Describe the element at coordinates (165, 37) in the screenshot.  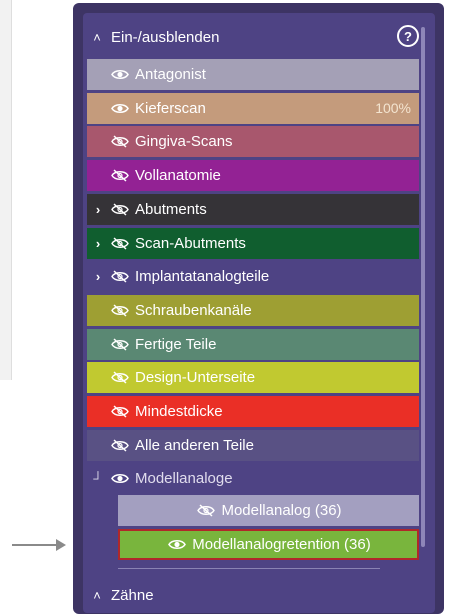
I see `section-title: Ein-/ausblenden` at that location.